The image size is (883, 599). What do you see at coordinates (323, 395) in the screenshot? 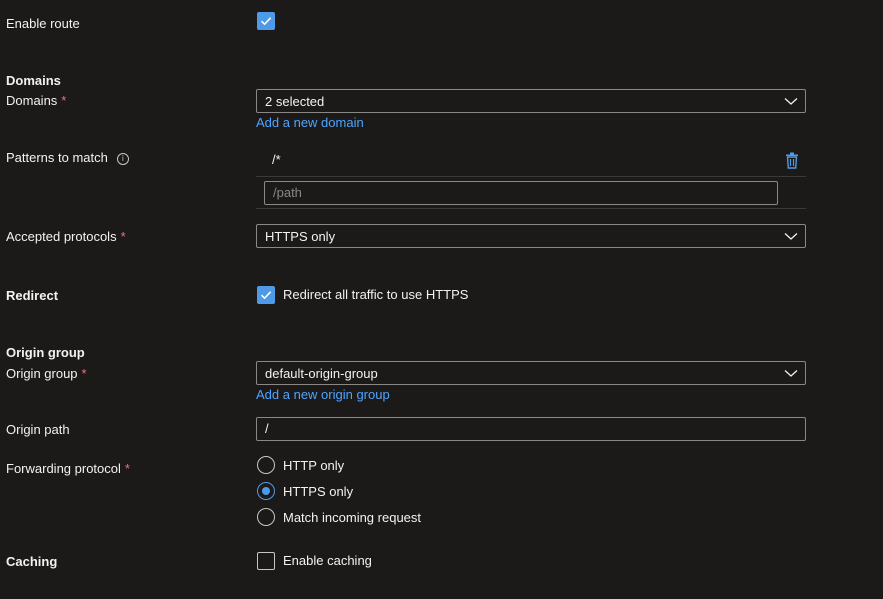
I see `add-new-origin-group-link: Add a new origin group` at bounding box center [323, 395].